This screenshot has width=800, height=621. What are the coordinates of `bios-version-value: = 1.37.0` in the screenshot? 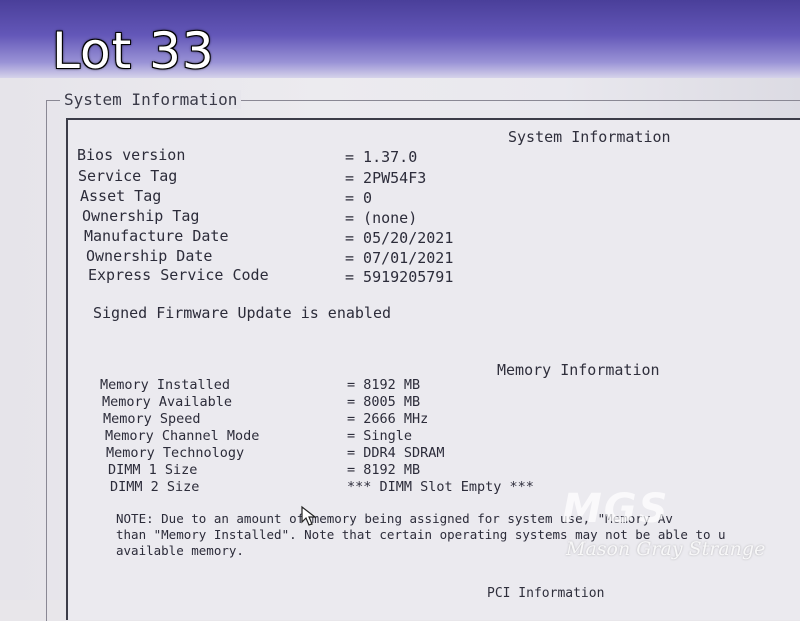 It's located at (381, 157).